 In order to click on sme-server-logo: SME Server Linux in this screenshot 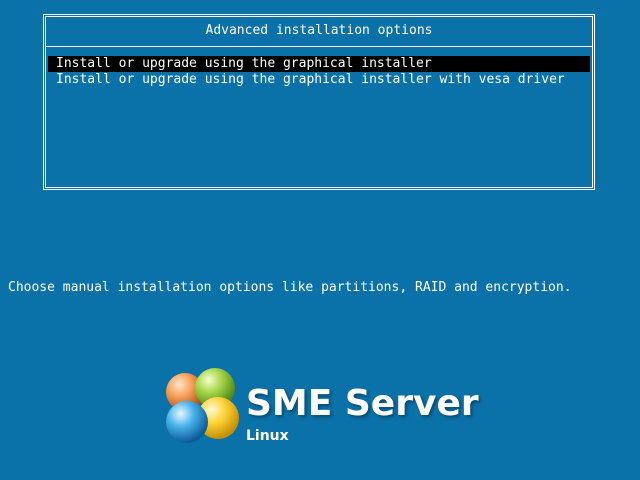, I will do `click(325, 416)`.